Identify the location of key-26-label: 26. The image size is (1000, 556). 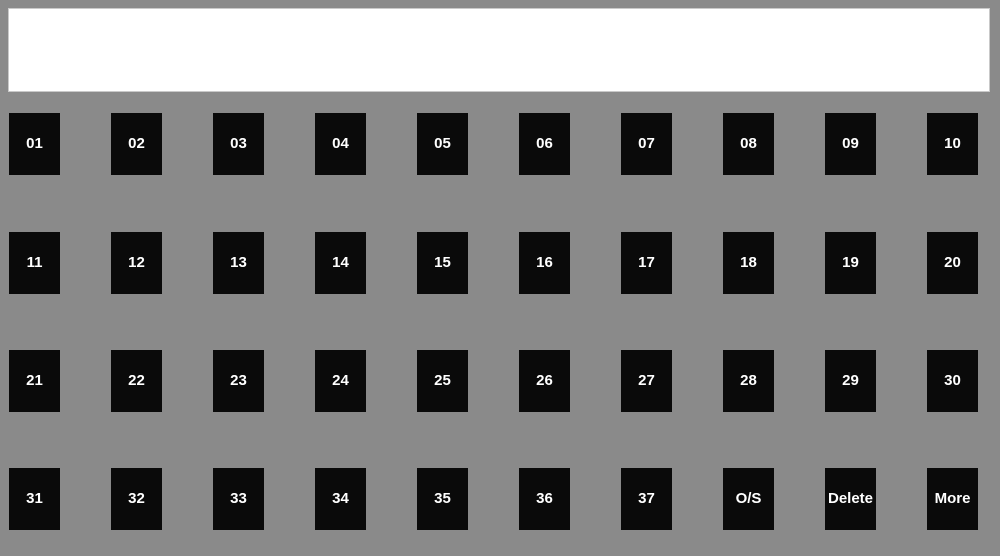
(544, 380).